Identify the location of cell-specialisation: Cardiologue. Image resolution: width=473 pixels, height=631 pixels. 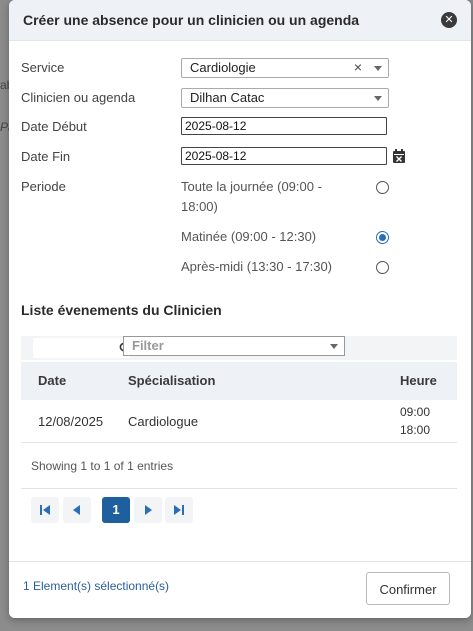
(163, 421).